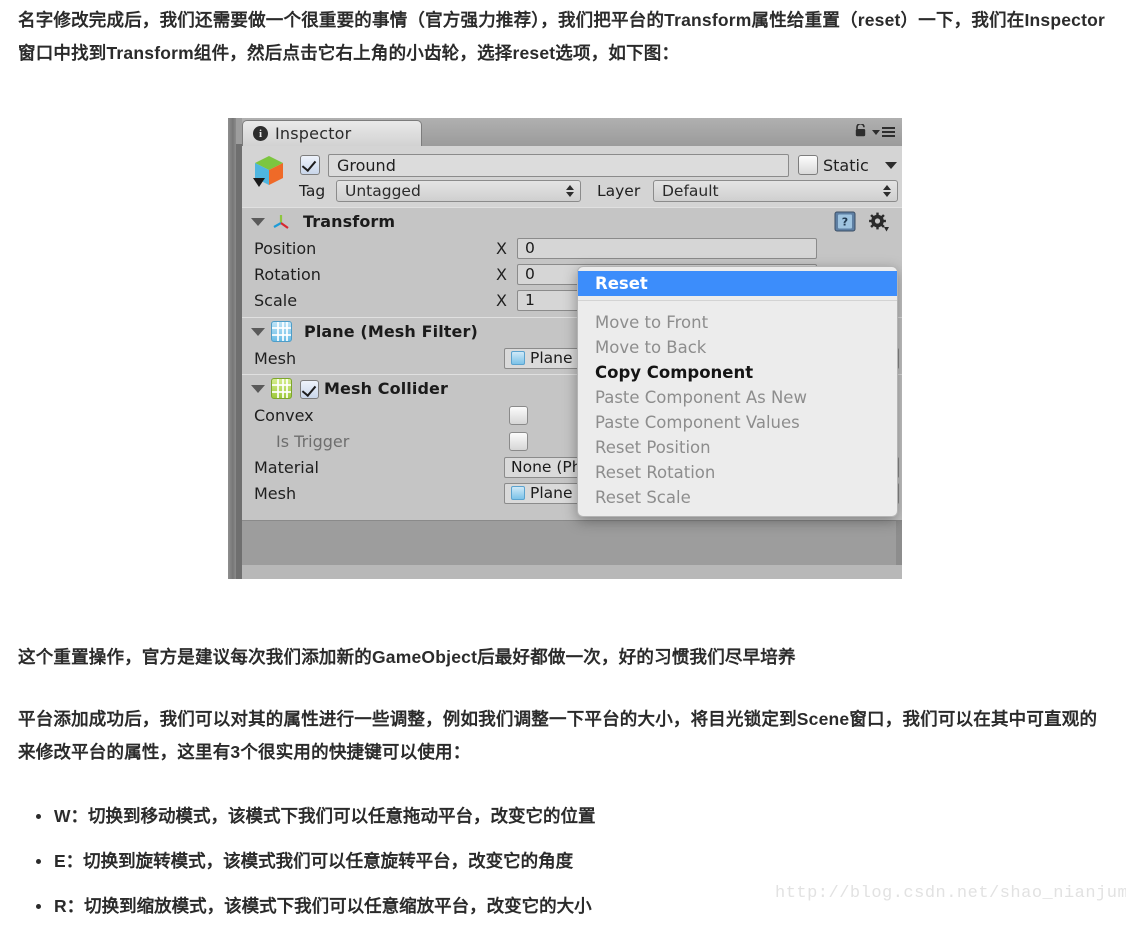  What do you see at coordinates (876, 132) in the screenshot?
I see `chevron-down-icon` at bounding box center [876, 132].